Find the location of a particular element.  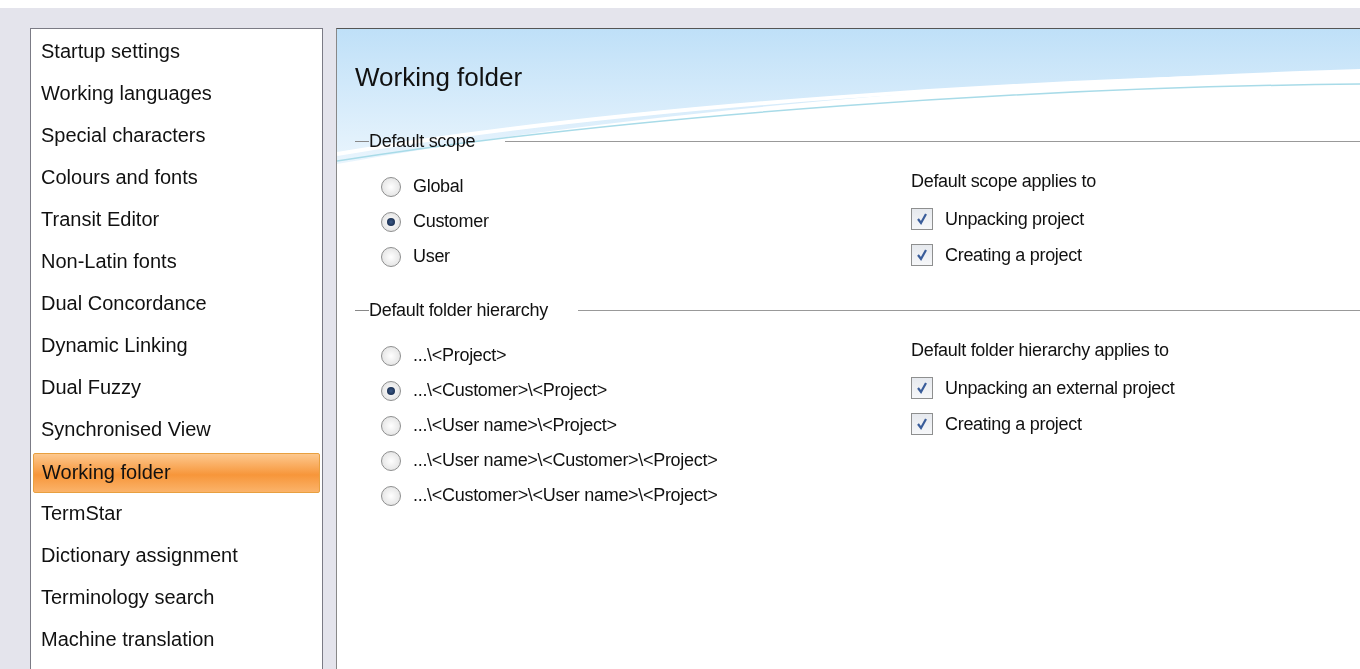

page-title: Working folder is located at coordinates (439, 77).